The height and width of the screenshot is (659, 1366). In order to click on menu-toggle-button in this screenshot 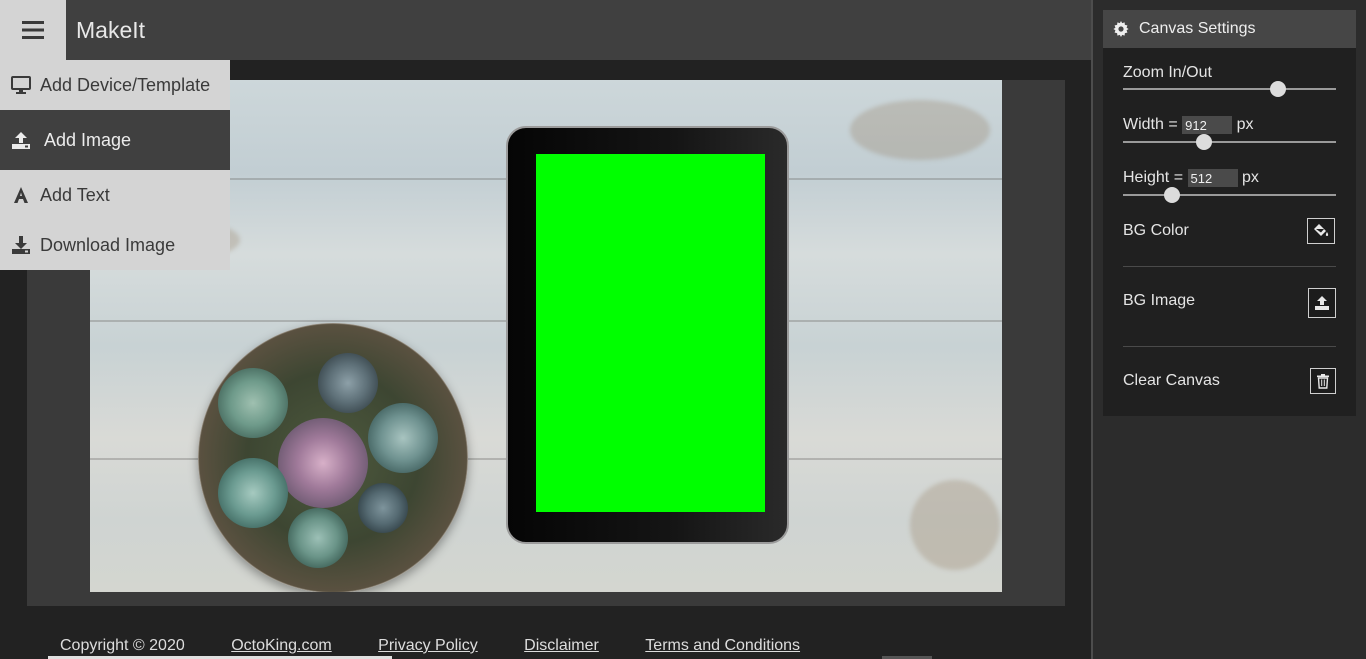, I will do `click(33, 30)`.